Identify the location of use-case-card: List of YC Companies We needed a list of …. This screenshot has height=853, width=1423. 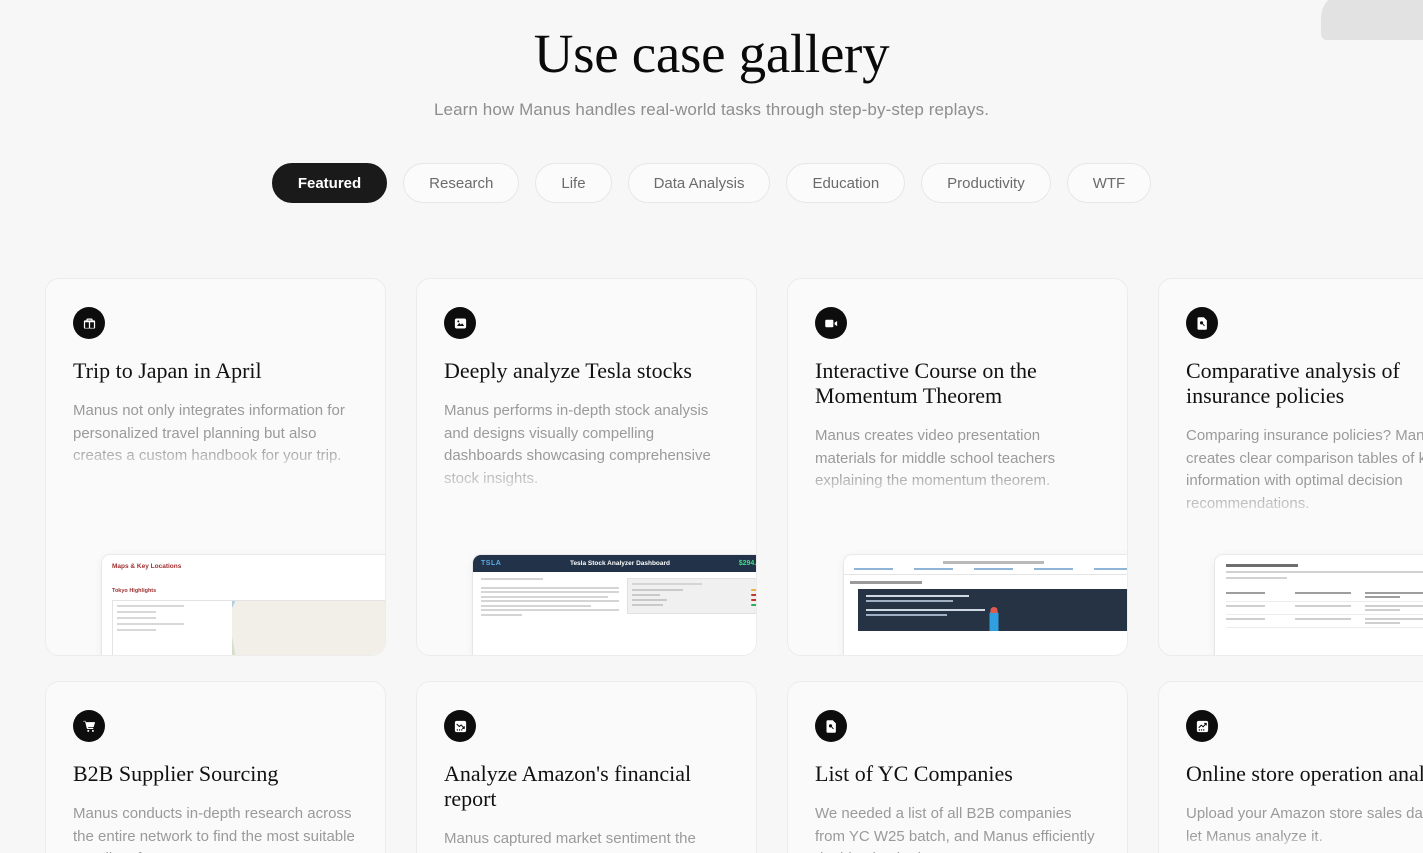
(957, 767).